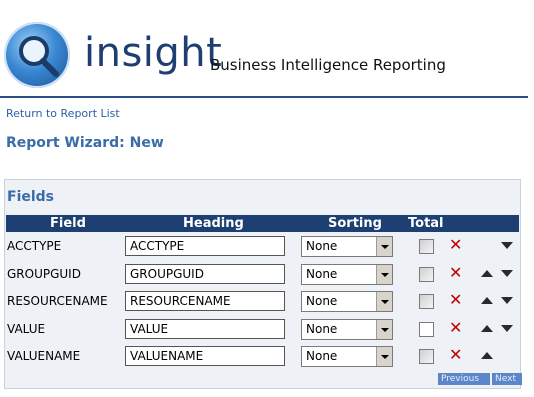  What do you see at coordinates (328, 65) in the screenshot?
I see `tagline: Business Intelligence Reporting` at bounding box center [328, 65].